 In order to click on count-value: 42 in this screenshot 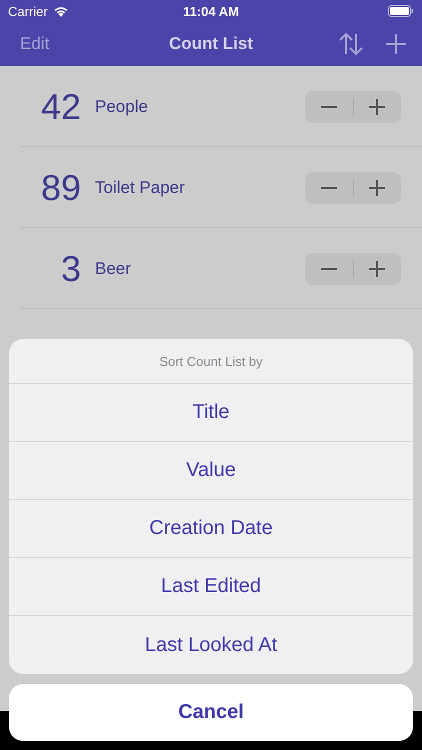, I will do `click(60, 107)`.